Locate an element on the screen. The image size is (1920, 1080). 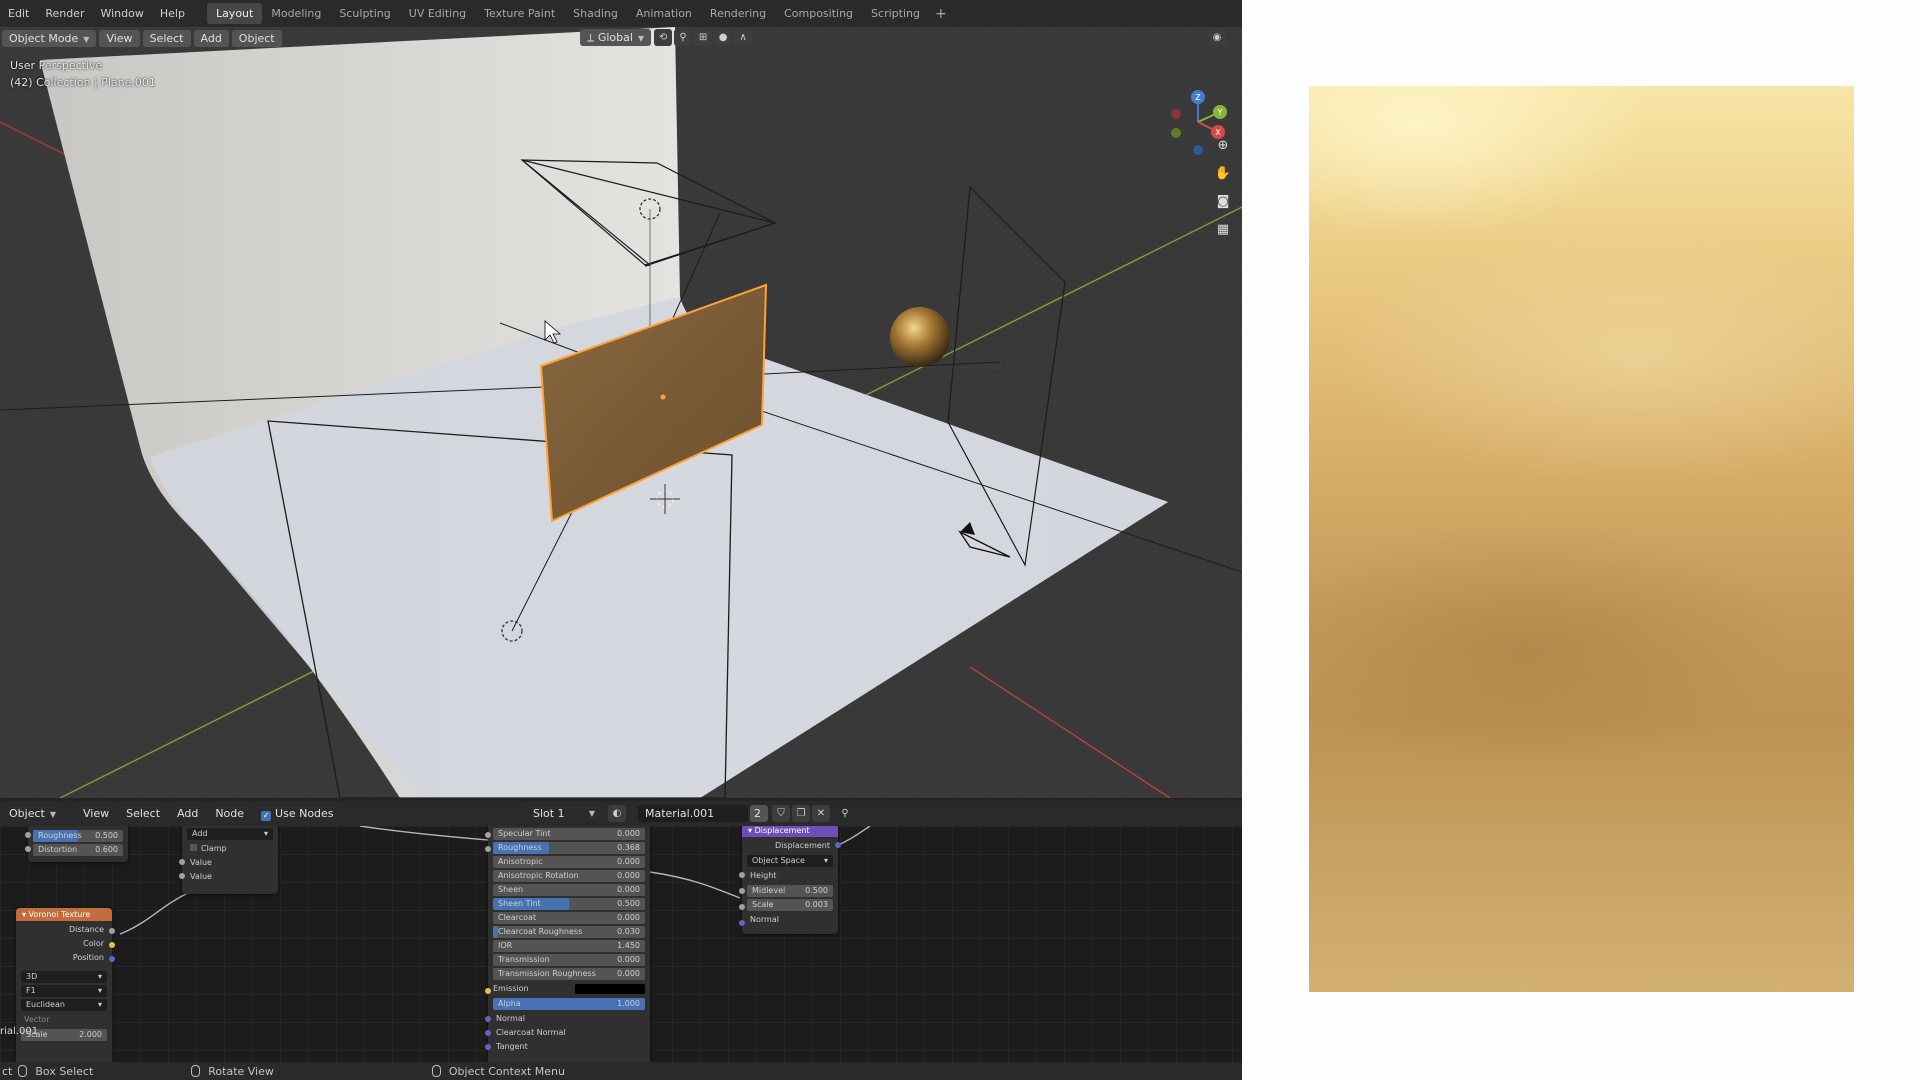
menu-help: Help is located at coordinates (172, 13).